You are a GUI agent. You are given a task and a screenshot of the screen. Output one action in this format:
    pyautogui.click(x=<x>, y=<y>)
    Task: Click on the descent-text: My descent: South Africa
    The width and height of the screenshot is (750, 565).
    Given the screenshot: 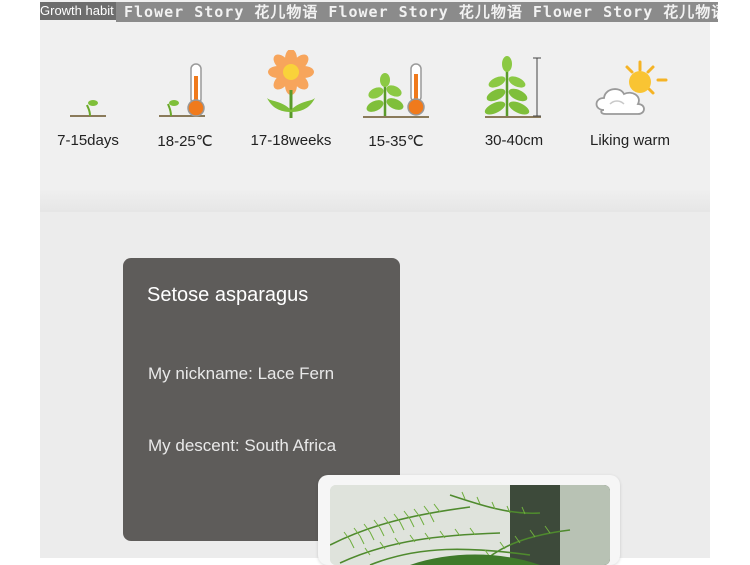 What is the action you would take?
    pyautogui.click(x=242, y=445)
    